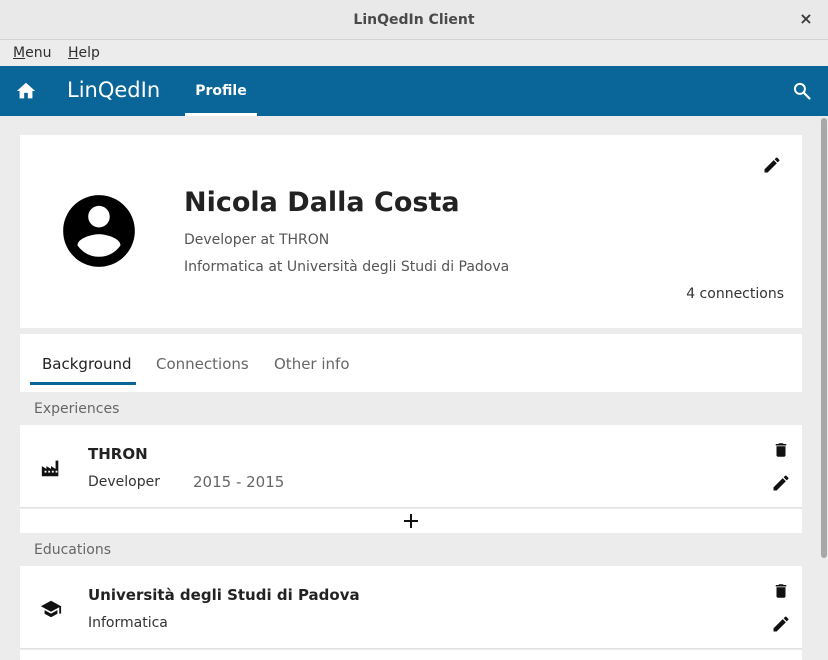  What do you see at coordinates (128, 623) in the screenshot?
I see `education-field: Informatica` at bounding box center [128, 623].